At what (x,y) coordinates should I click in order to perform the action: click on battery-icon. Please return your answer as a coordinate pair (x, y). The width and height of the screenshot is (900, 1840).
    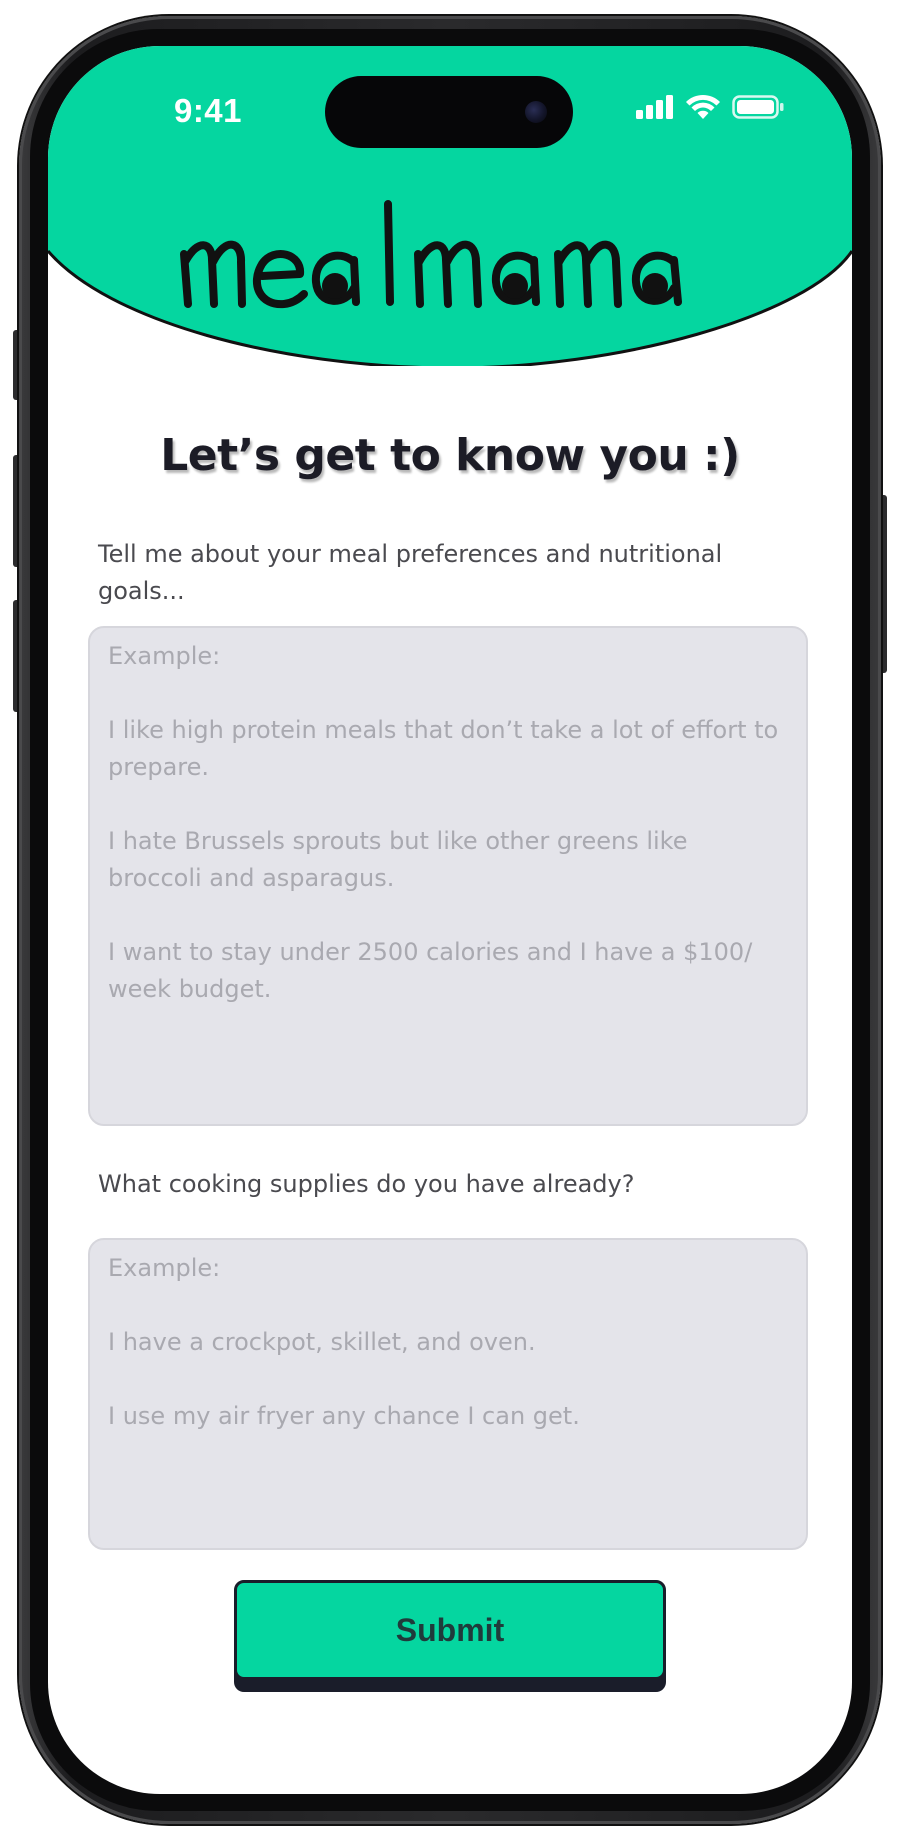
    Looking at the image, I should click on (758, 106).